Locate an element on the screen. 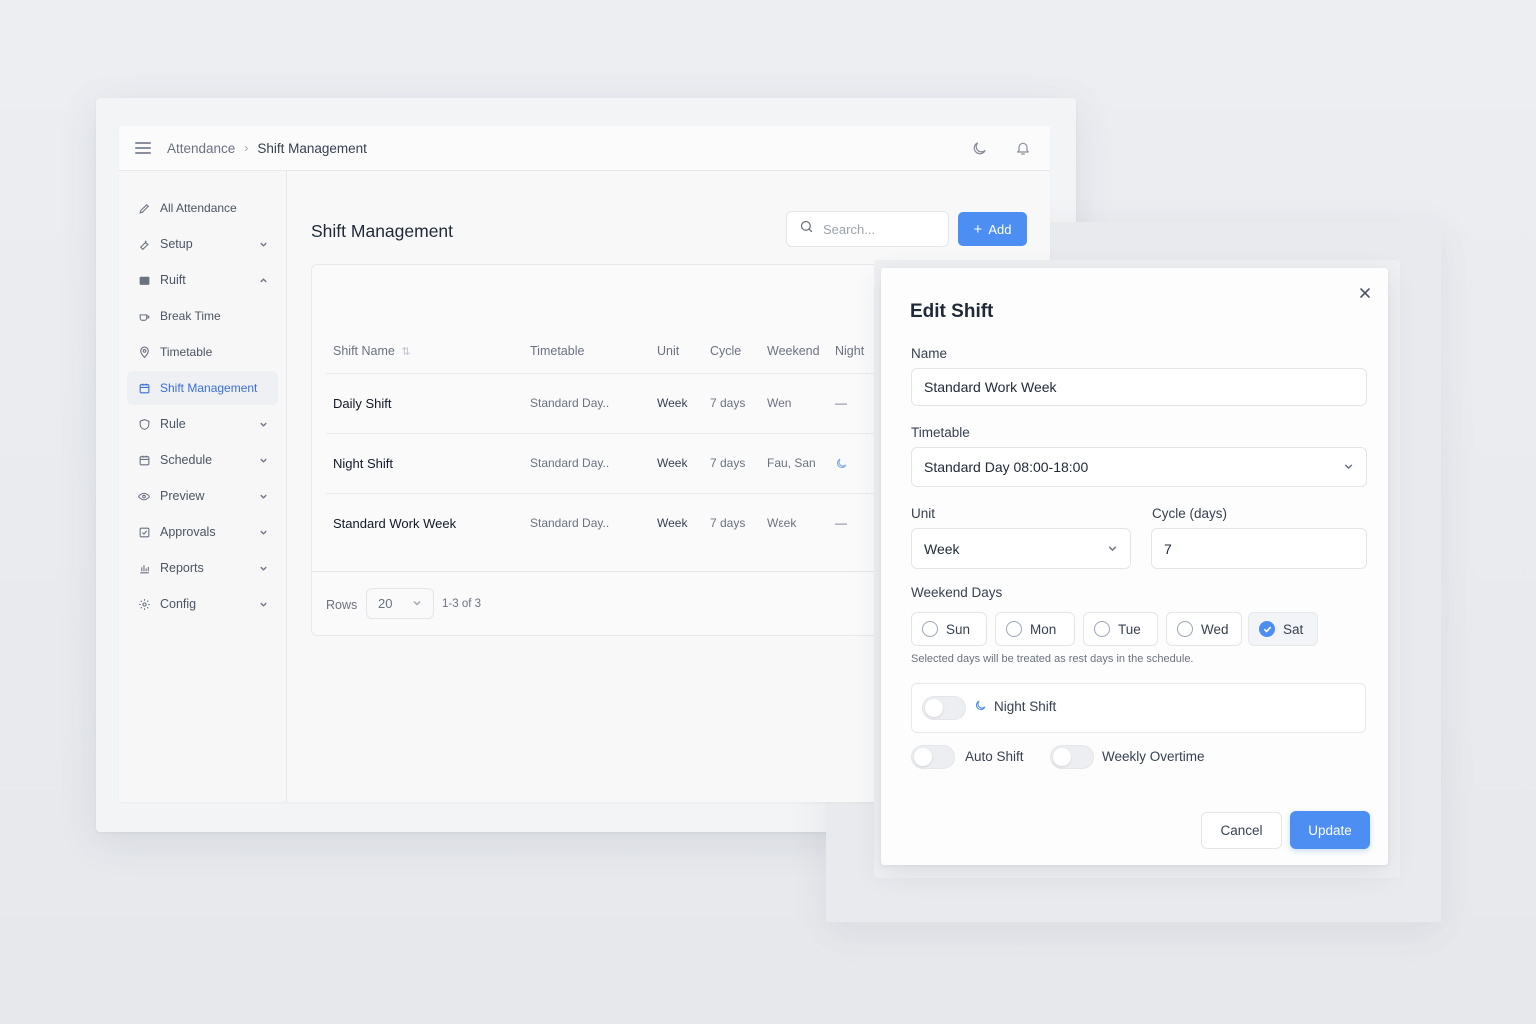  add-button: + Add is located at coordinates (992, 229).